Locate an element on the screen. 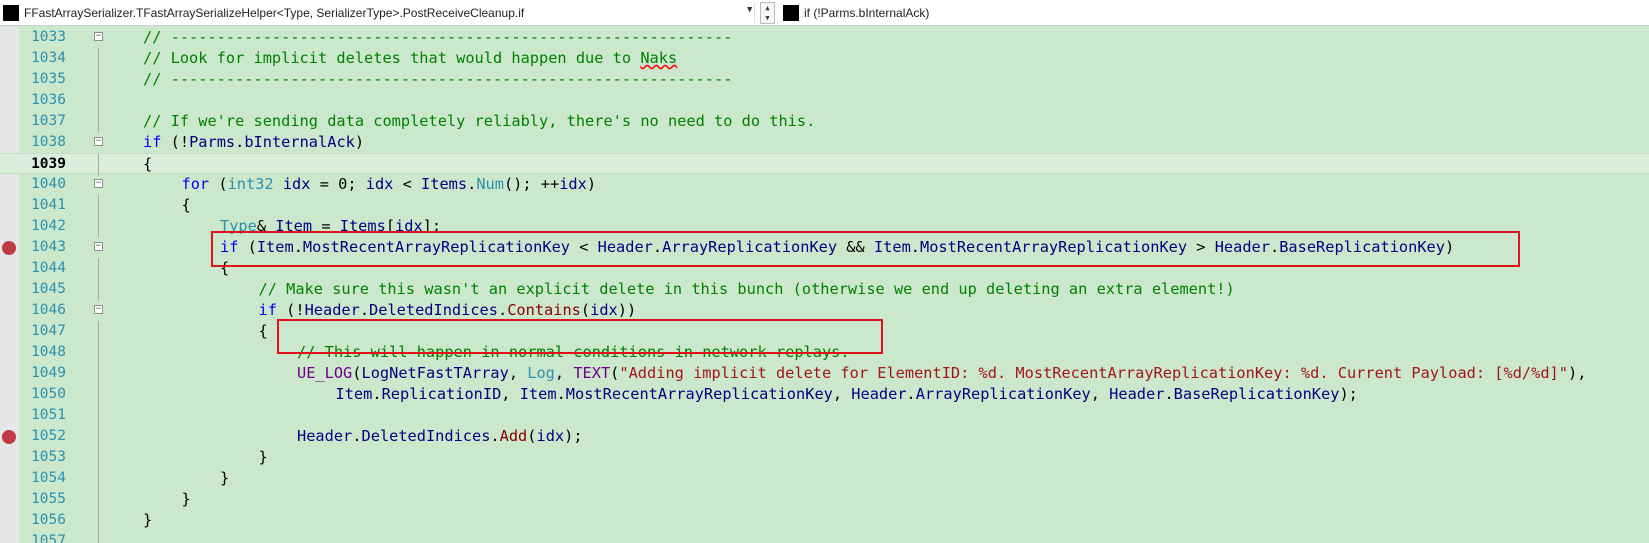  code-line: 1038 − if (!Parms.bInternalAck) is located at coordinates (824, 142).